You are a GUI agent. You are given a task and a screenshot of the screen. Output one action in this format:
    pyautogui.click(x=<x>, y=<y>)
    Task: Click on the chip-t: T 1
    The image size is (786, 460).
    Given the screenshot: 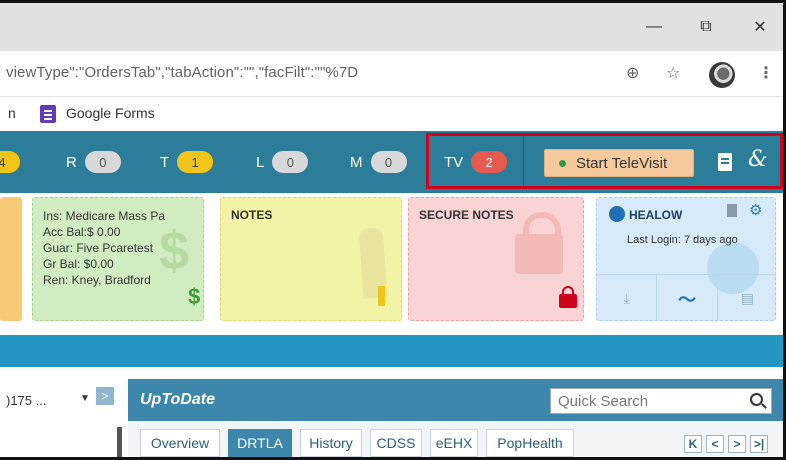 What is the action you would take?
    pyautogui.click(x=187, y=162)
    